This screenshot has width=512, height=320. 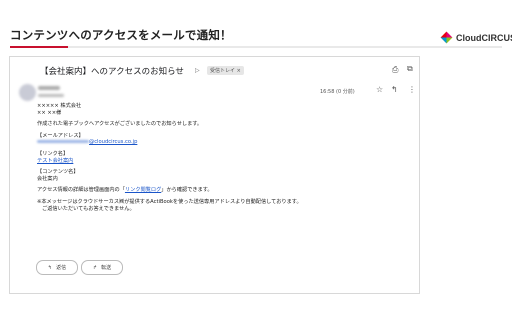 What do you see at coordinates (337, 92) in the screenshot?
I see `email-timestamp: 16:58 (0 分前)` at bounding box center [337, 92].